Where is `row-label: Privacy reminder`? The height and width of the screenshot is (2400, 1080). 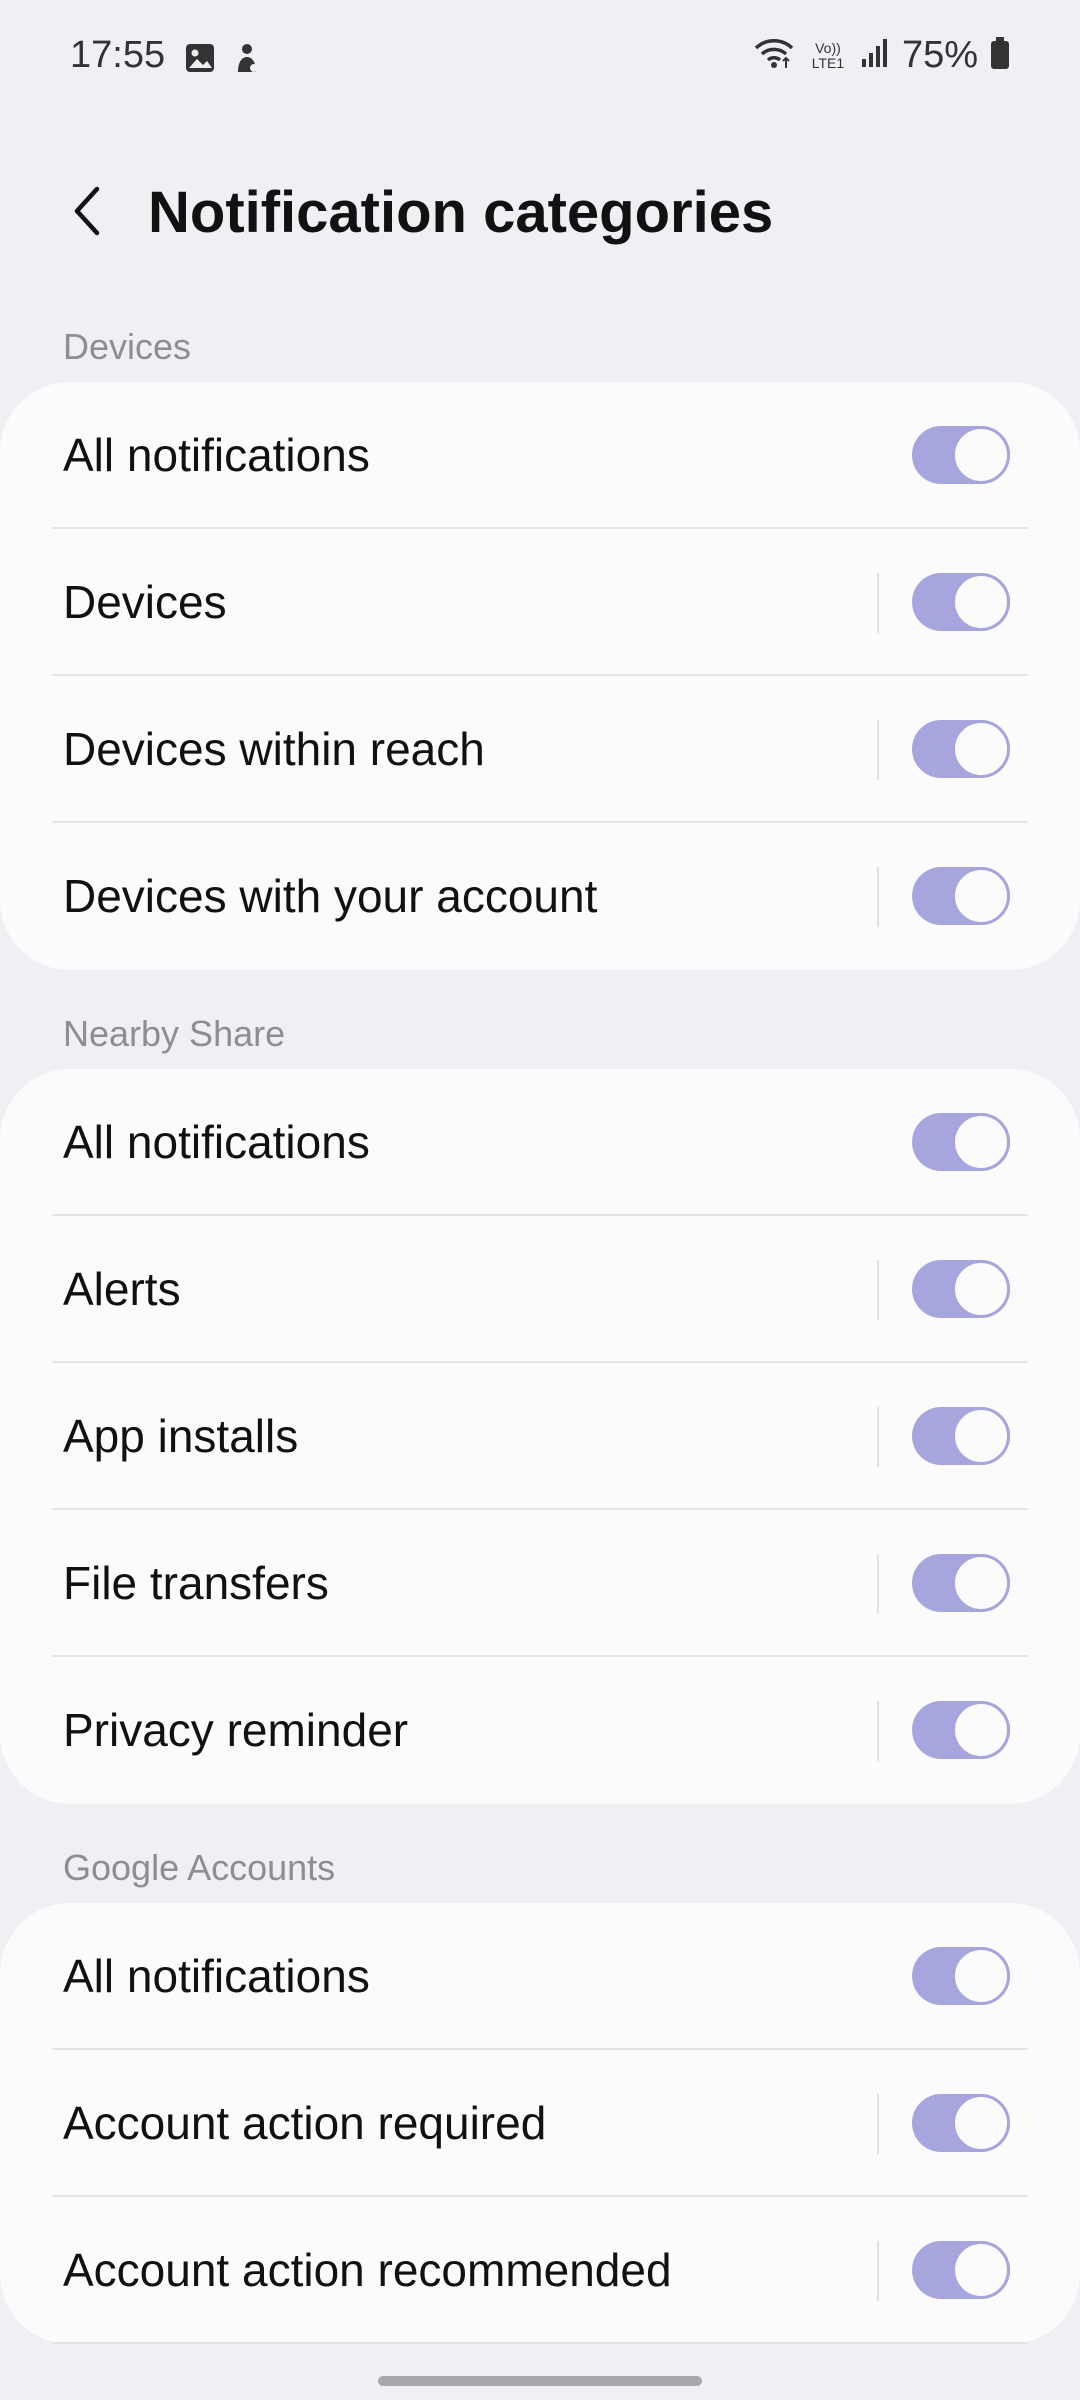 row-label: Privacy reminder is located at coordinates (236, 1730).